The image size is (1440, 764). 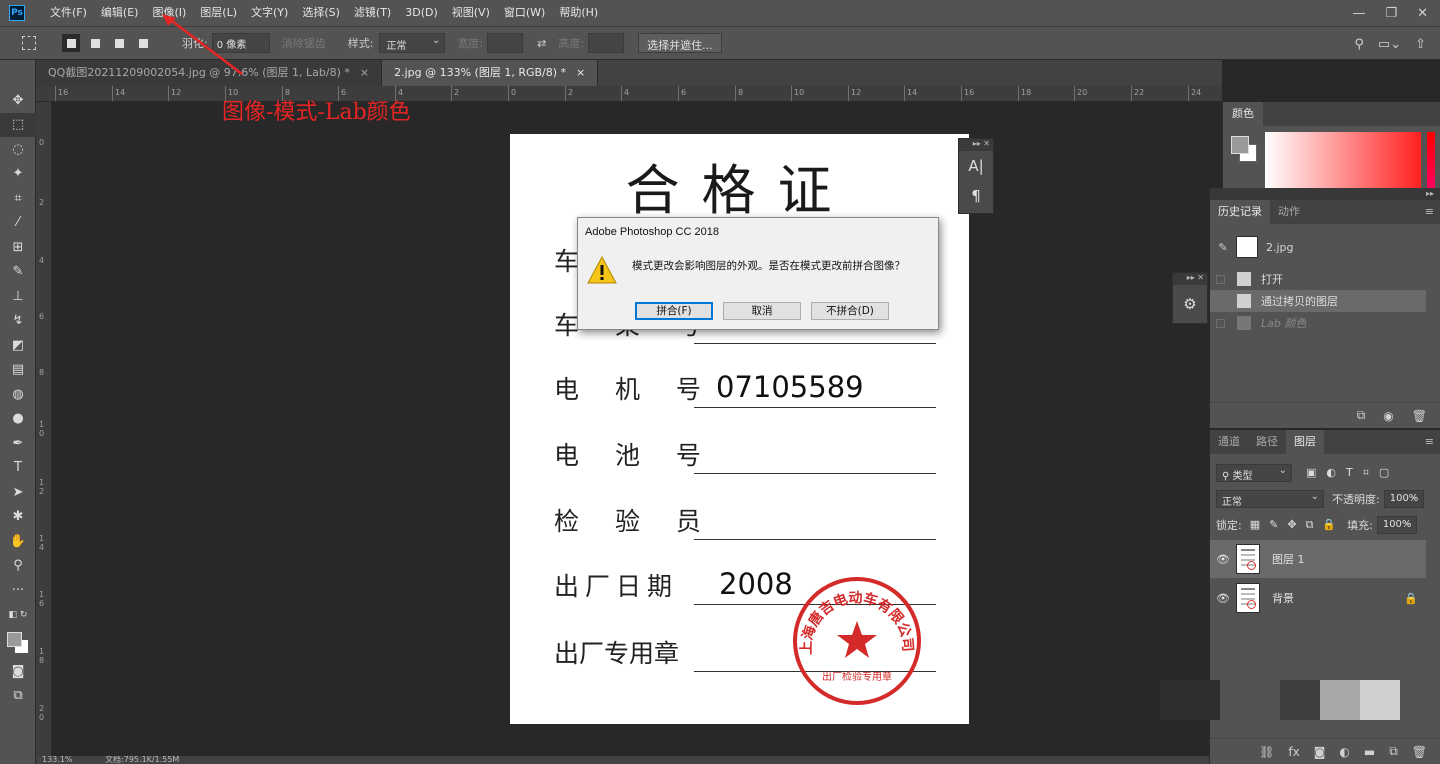 I want to click on tab-layers: 图层, so click(x=1305, y=442).